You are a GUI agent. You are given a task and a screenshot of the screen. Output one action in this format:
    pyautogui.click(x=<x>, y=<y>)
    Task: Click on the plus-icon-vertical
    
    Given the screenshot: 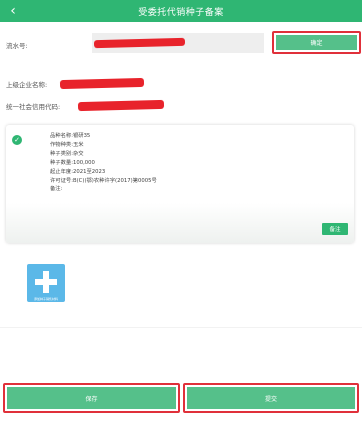 What is the action you would take?
    pyautogui.click(x=46, y=282)
    